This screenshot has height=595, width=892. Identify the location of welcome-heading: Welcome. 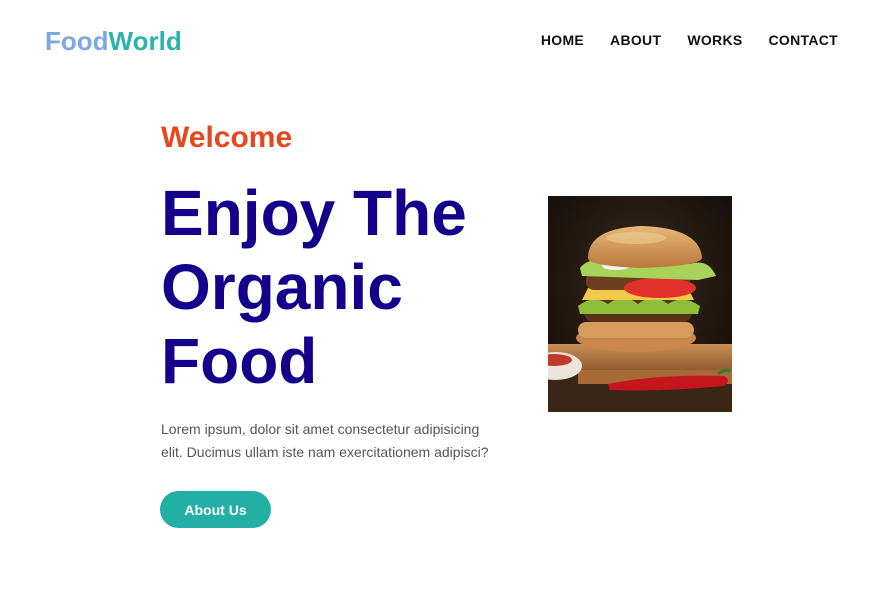
(227, 137).